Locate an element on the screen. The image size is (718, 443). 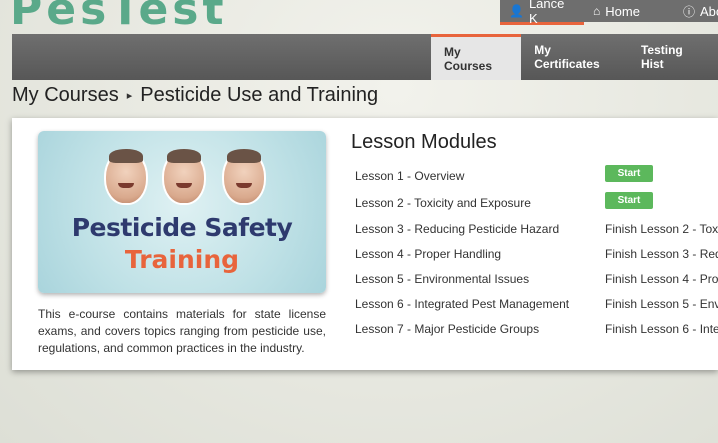
pestest-logo: PesTest is located at coordinates (119, 17).